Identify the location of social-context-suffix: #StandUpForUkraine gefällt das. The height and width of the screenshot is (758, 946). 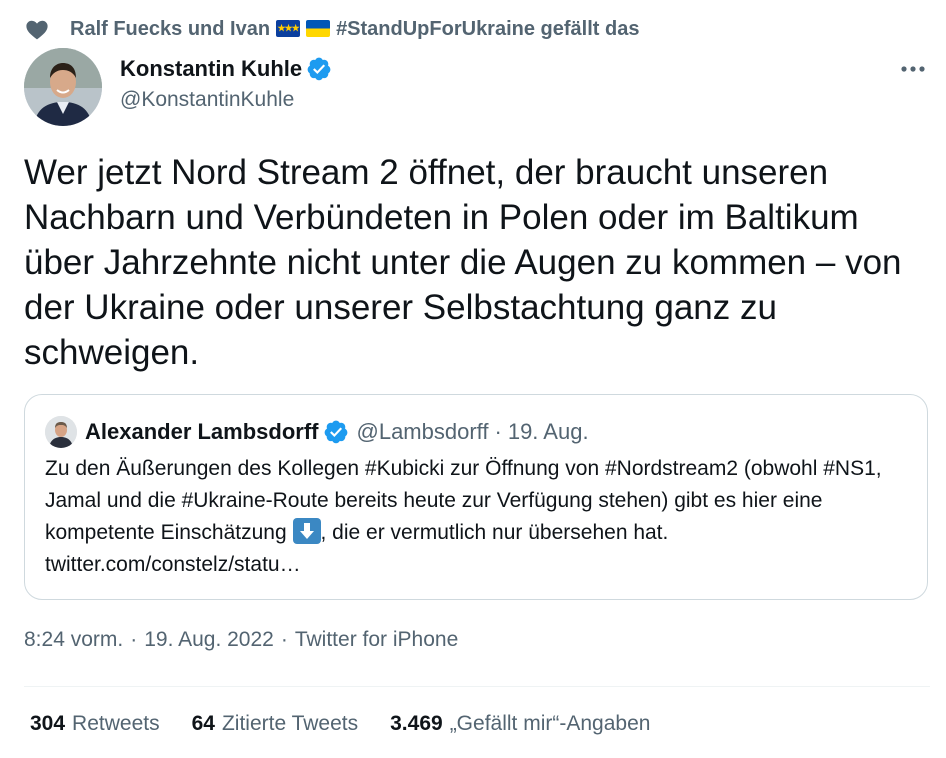
(487, 29).